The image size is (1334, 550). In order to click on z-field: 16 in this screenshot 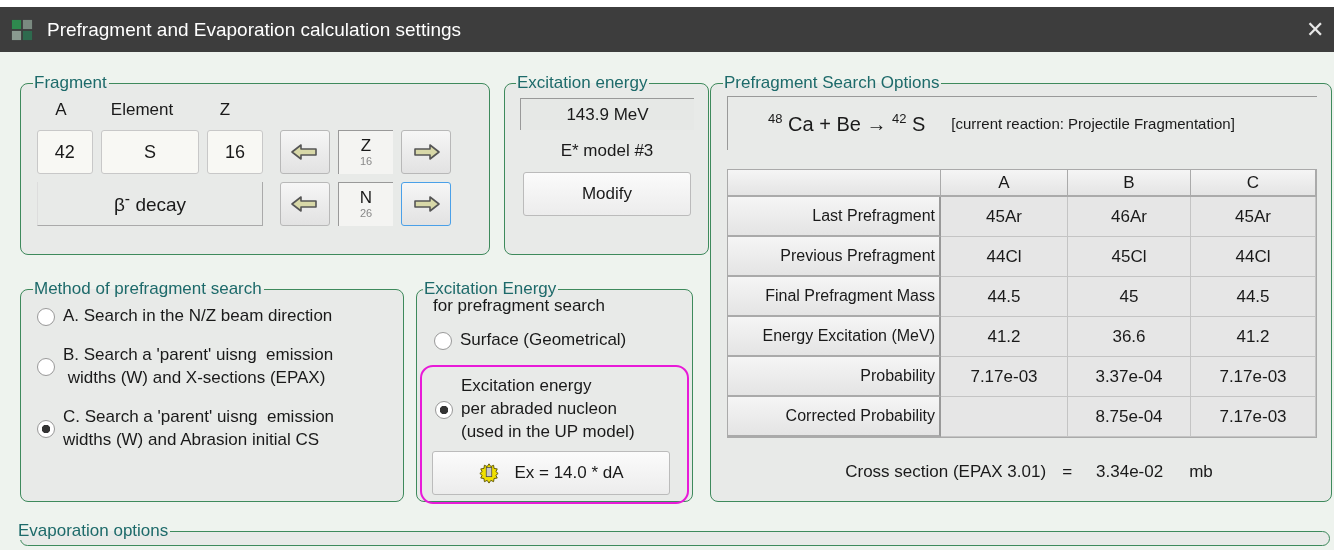, I will do `click(235, 152)`.